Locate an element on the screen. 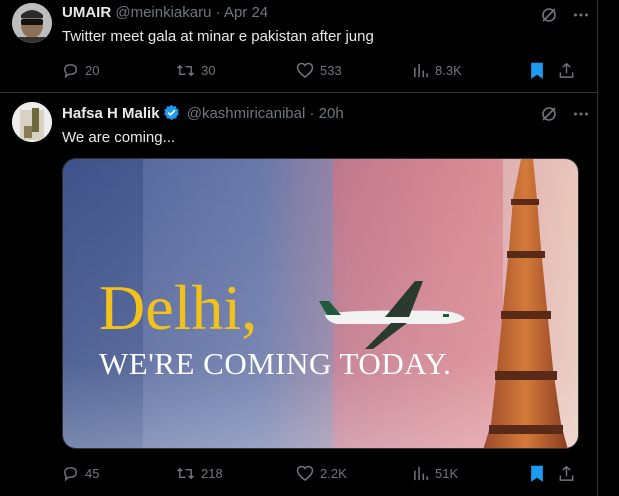  reply-count: 45 is located at coordinates (92, 473).